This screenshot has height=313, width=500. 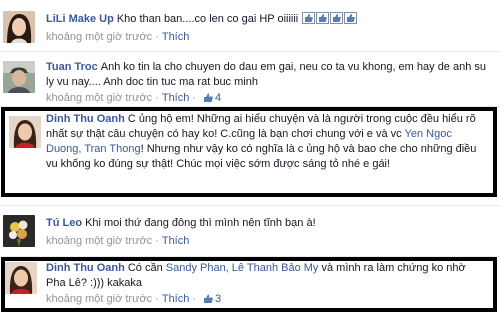 What do you see at coordinates (64, 223) in the screenshot?
I see `commenter-name: Tú Leo` at bounding box center [64, 223].